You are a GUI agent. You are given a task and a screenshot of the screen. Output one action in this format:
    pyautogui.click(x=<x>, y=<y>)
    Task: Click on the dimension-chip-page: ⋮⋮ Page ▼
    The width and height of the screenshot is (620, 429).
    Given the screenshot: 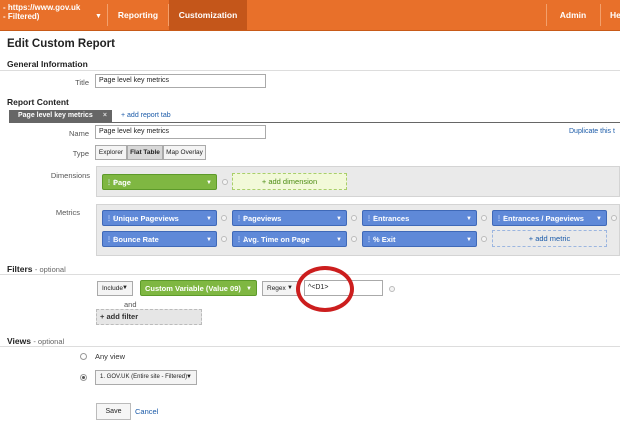 What is the action you would take?
    pyautogui.click(x=159, y=182)
    